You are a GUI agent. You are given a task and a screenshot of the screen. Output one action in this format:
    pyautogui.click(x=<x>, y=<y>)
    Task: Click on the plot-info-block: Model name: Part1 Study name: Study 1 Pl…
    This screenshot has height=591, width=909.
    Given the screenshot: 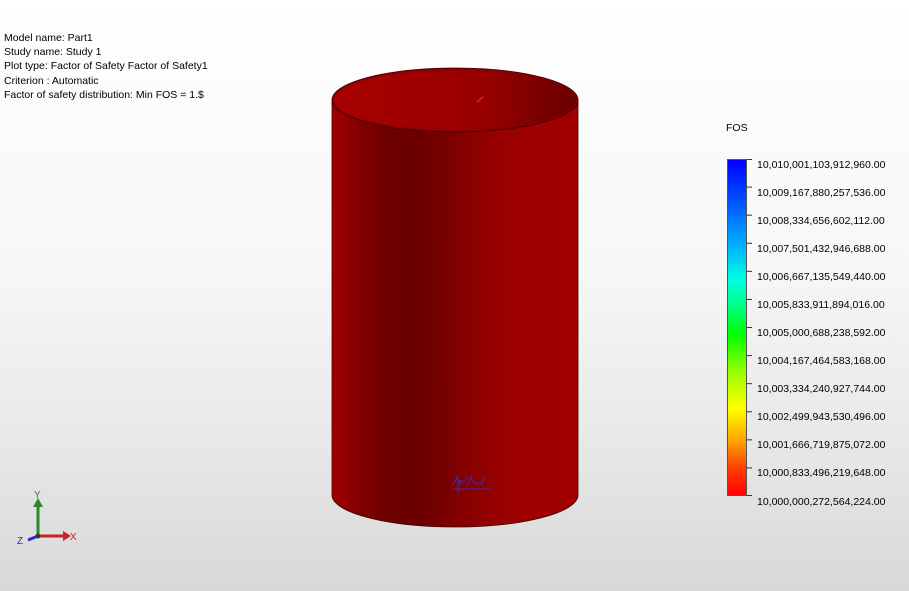 What is the action you would take?
    pyautogui.click(x=106, y=66)
    